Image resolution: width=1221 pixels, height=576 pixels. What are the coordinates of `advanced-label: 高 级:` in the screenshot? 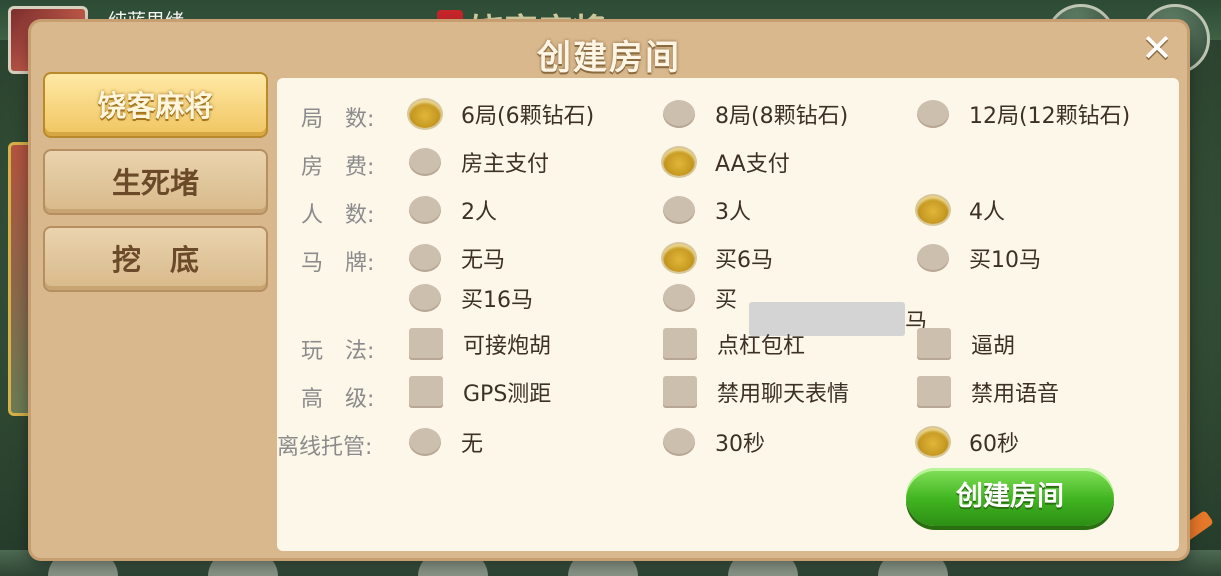 It's located at (338, 399).